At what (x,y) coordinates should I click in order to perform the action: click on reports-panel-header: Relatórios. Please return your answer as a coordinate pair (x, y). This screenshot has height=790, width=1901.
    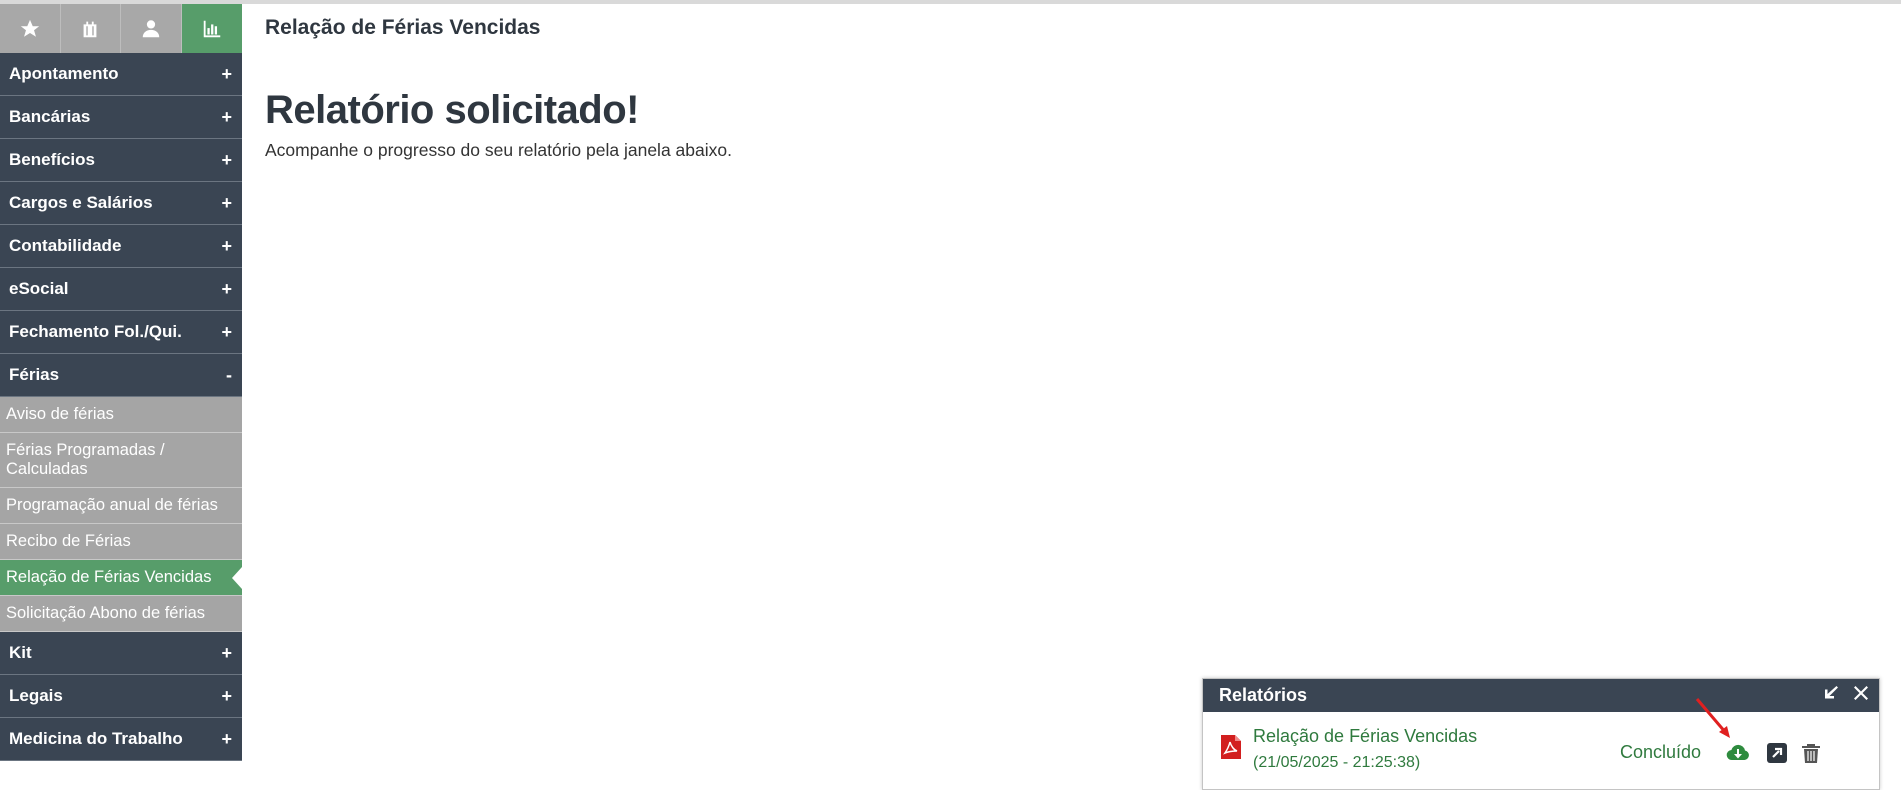
    Looking at the image, I should click on (1541, 695).